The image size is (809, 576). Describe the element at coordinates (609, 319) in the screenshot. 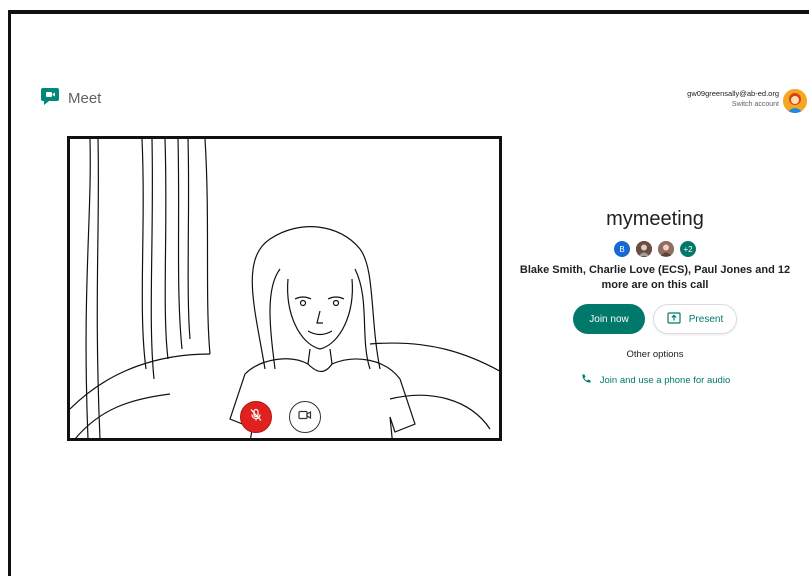

I see `join-now-button: Join now` at that location.